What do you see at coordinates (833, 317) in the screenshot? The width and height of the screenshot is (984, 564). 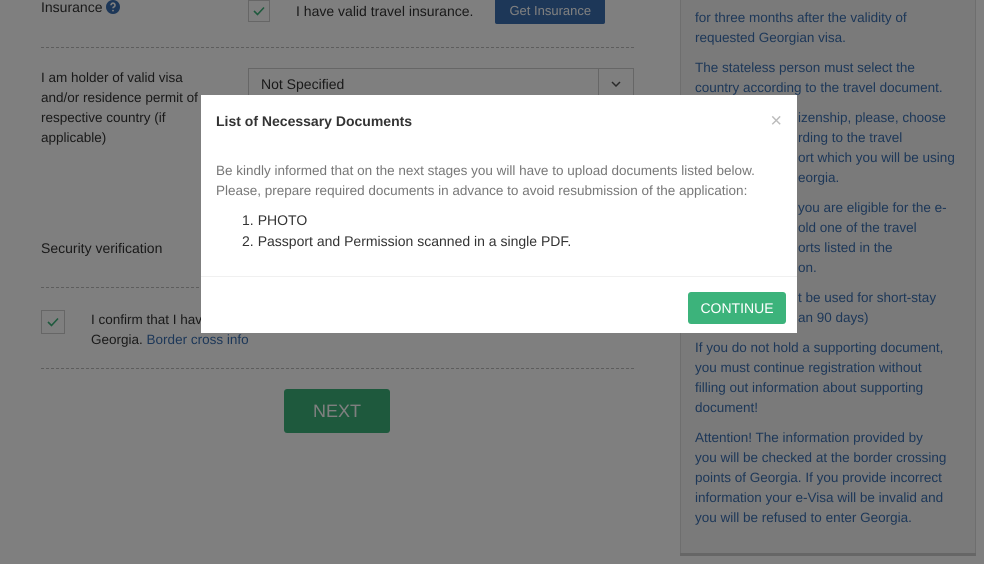 I see `info-text: an 90 days)` at bounding box center [833, 317].